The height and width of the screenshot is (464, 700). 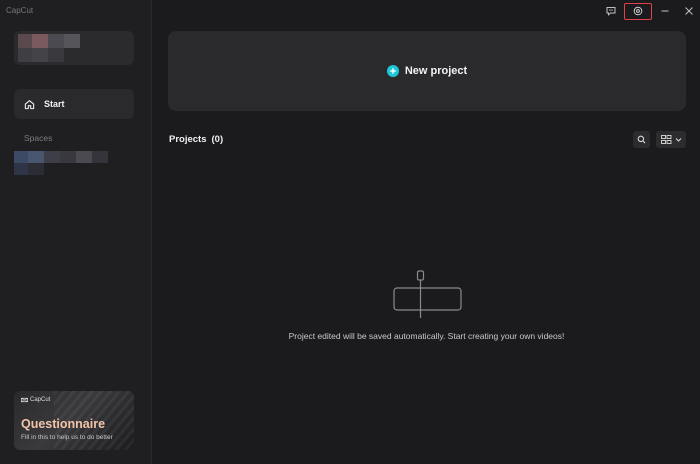 I want to click on projects-heading: Projects (0), so click(x=196, y=139).